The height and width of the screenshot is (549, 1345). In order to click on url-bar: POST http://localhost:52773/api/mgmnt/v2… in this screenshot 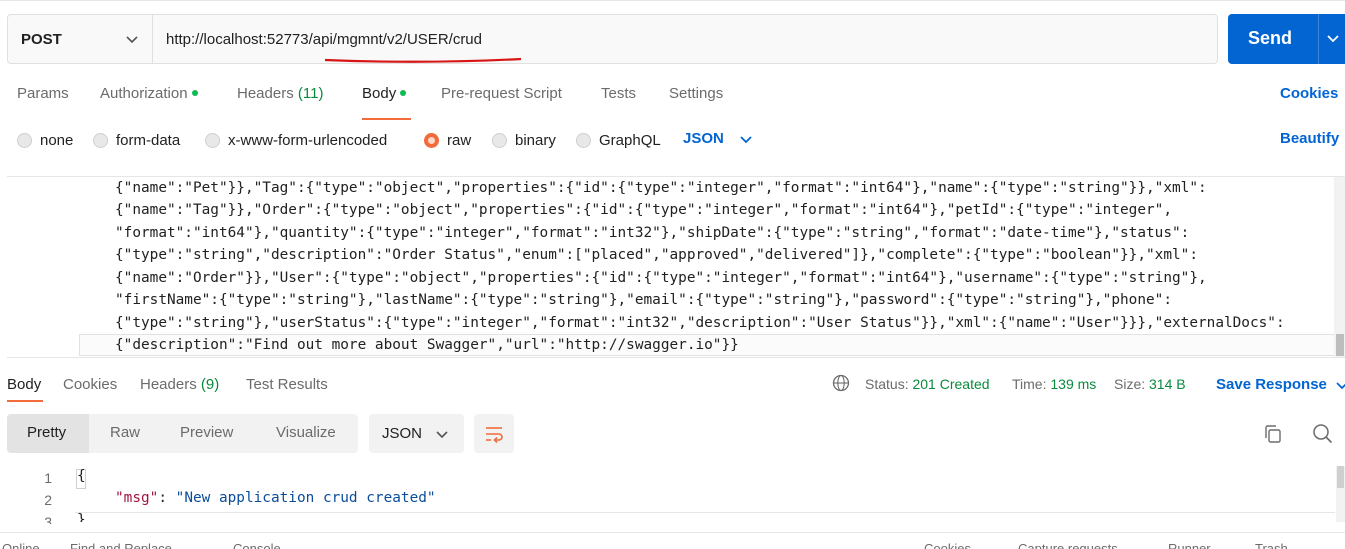, I will do `click(612, 39)`.